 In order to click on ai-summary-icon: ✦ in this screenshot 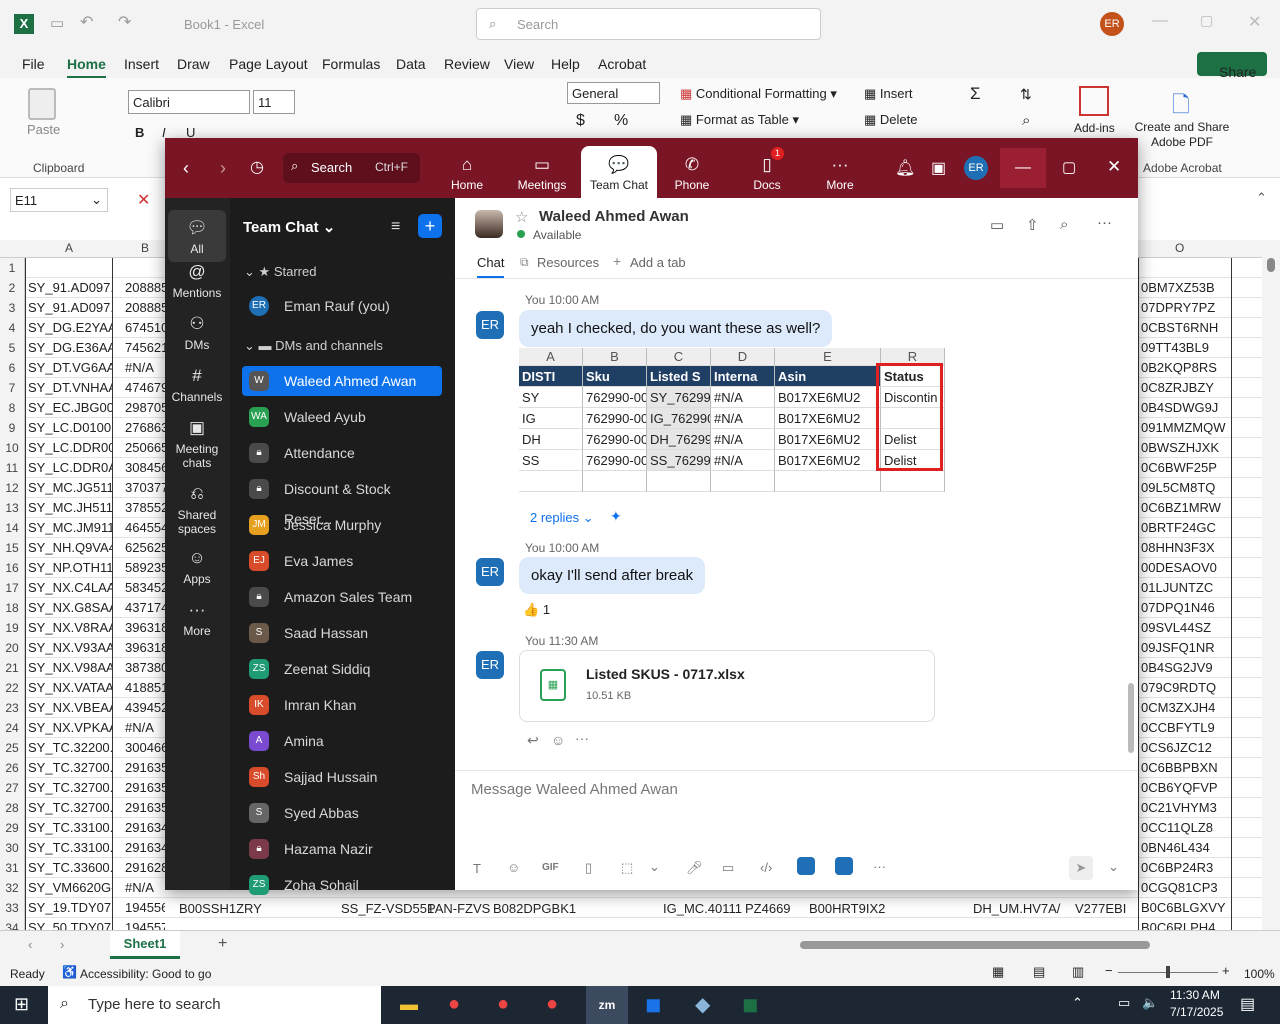, I will do `click(616, 516)`.